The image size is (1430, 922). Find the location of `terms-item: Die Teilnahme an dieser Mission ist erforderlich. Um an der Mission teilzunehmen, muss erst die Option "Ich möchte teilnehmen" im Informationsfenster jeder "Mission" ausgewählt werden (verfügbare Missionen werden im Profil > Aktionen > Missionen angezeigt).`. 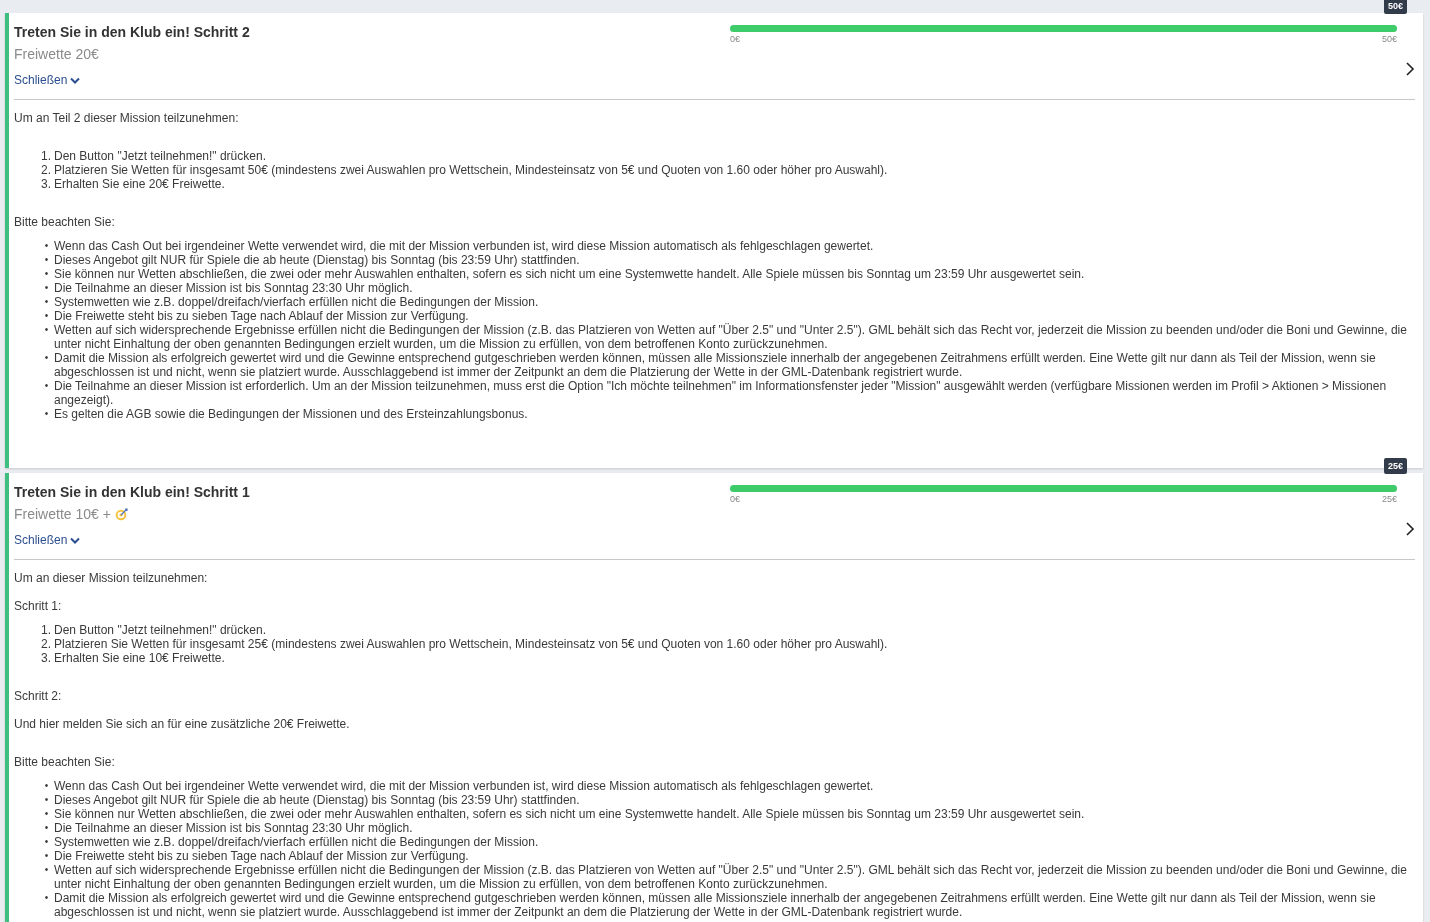

terms-item: Die Teilnahme an dieser Mission ist erforderlich. Um an der Mission teilzunehmen, muss erst die Option "Ich möchte teilnehmen" im Informationsfenster jeder "Mission" ausgewählt werden (verfügbare Missionen werden im Profil > Aktionen > Missionen angezeigt). is located at coordinates (721, 393).